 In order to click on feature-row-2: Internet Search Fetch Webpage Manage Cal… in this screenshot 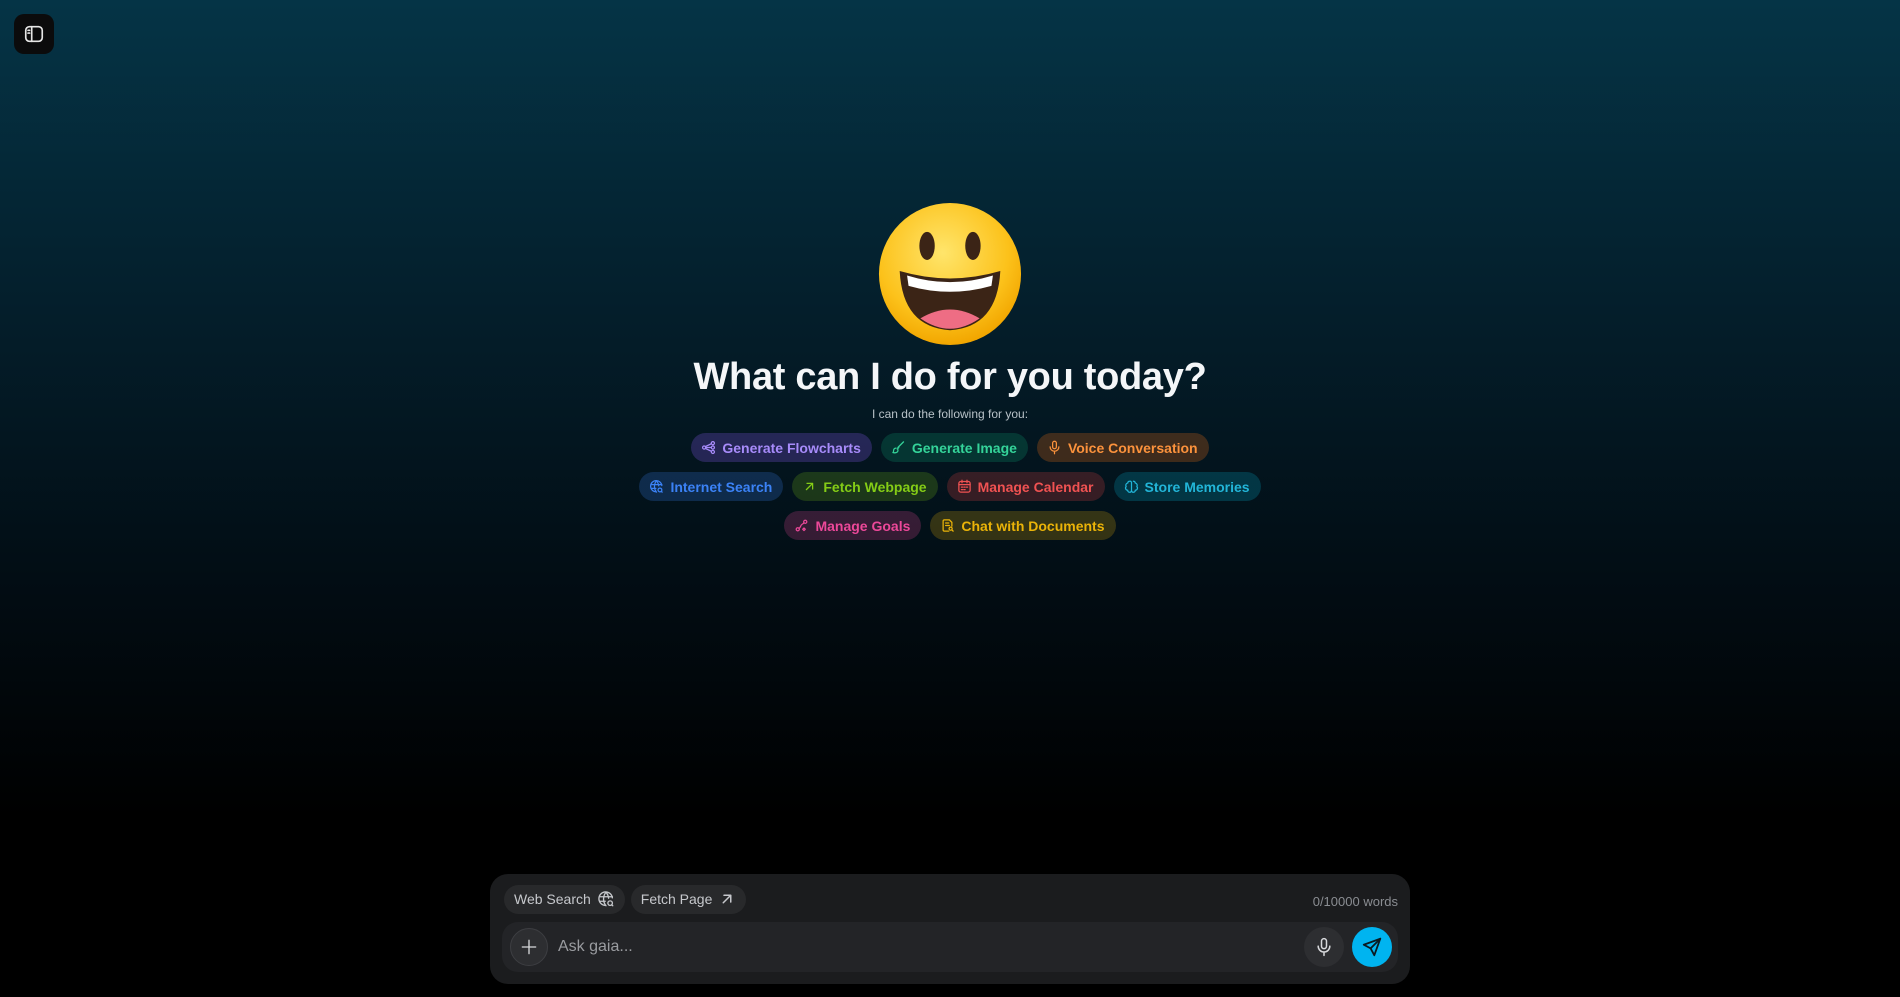, I will do `click(950, 486)`.